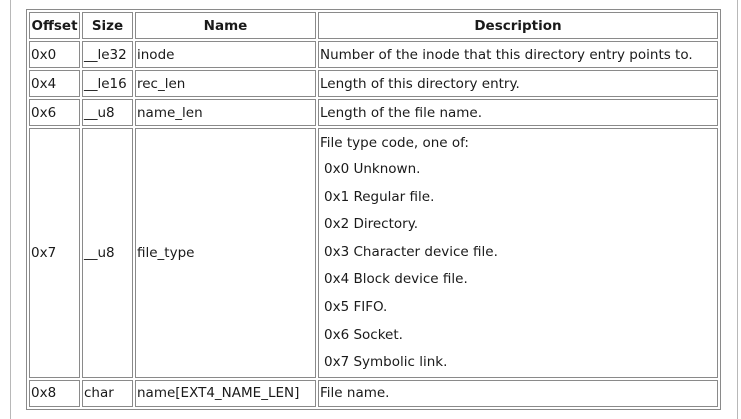 Image resolution: width=741 pixels, height=419 pixels. Describe the element at coordinates (225, 54) in the screenshot. I see `cell-name: inode` at that location.